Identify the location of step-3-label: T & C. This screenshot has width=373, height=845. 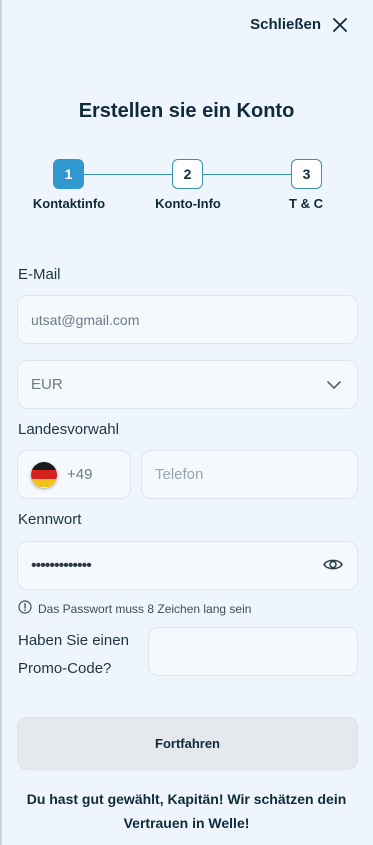
(306, 203).